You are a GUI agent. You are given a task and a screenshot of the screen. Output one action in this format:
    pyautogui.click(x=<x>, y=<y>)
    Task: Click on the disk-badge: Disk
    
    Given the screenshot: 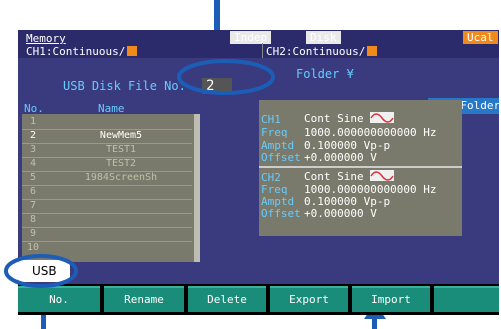 What is the action you would take?
    pyautogui.click(x=323, y=37)
    